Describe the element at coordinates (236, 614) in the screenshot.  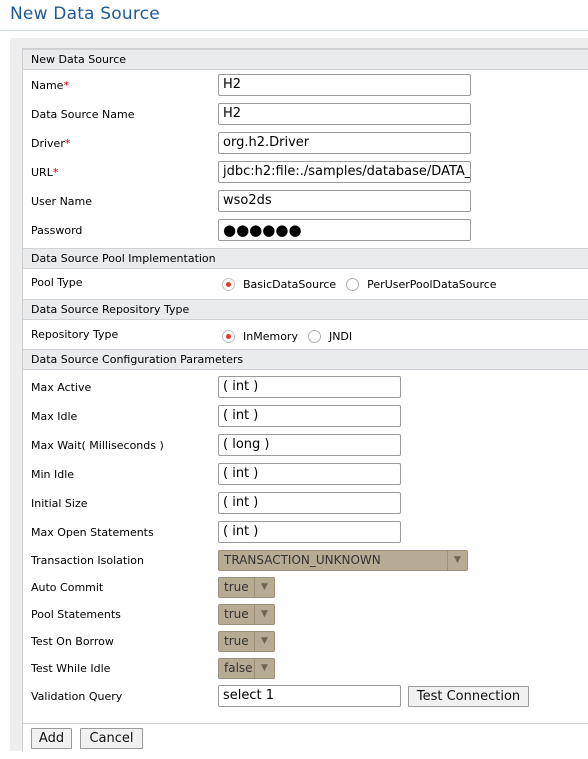
I see `pool-statements-value: true` at that location.